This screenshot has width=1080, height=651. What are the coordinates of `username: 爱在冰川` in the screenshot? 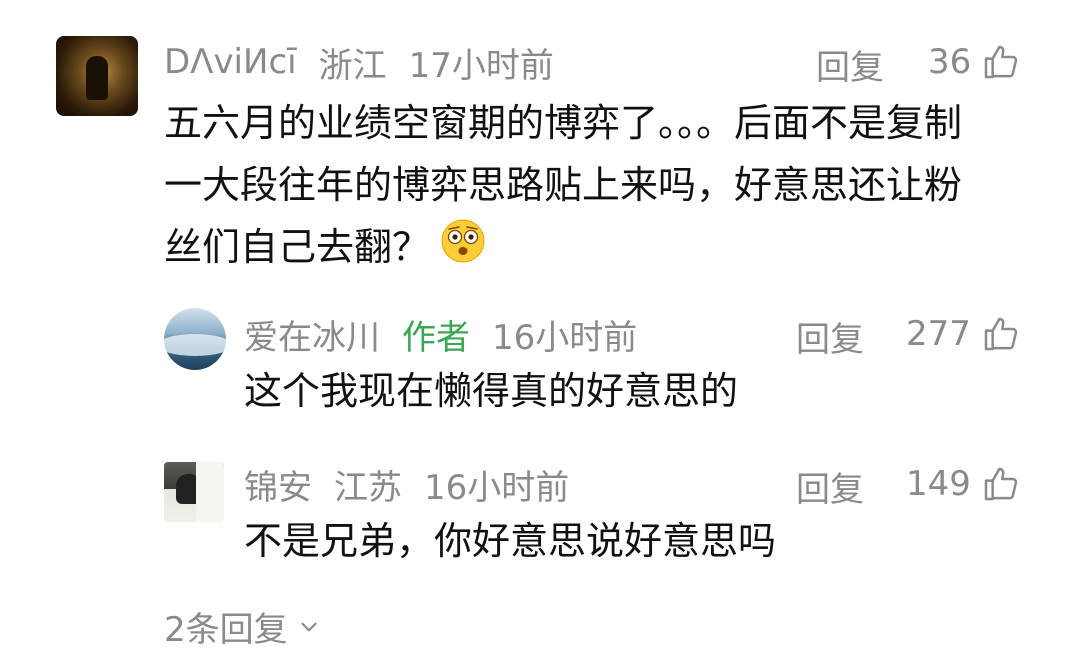 It's located at (312, 334).